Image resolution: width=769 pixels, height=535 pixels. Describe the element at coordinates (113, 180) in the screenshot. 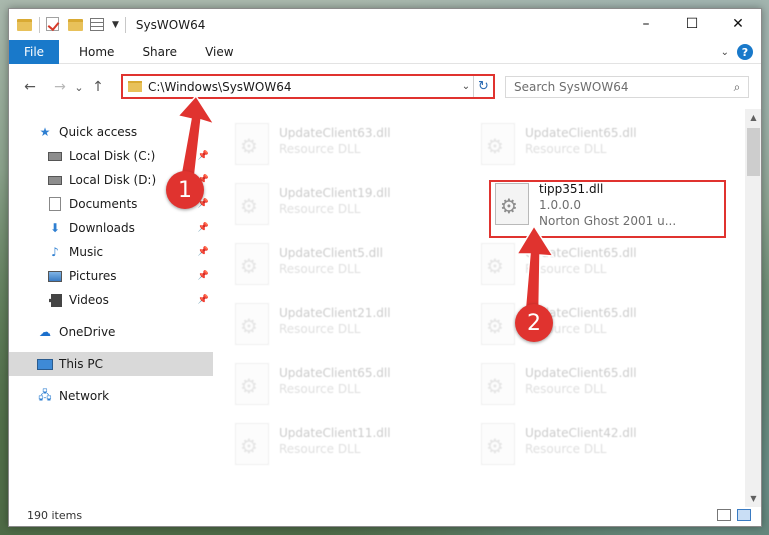

I see `sidebar-item-label: Local Disk (D:)` at that location.